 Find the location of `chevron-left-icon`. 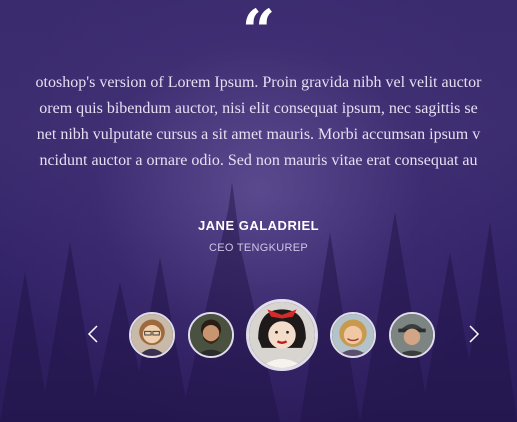

chevron-left-icon is located at coordinates (92, 334).